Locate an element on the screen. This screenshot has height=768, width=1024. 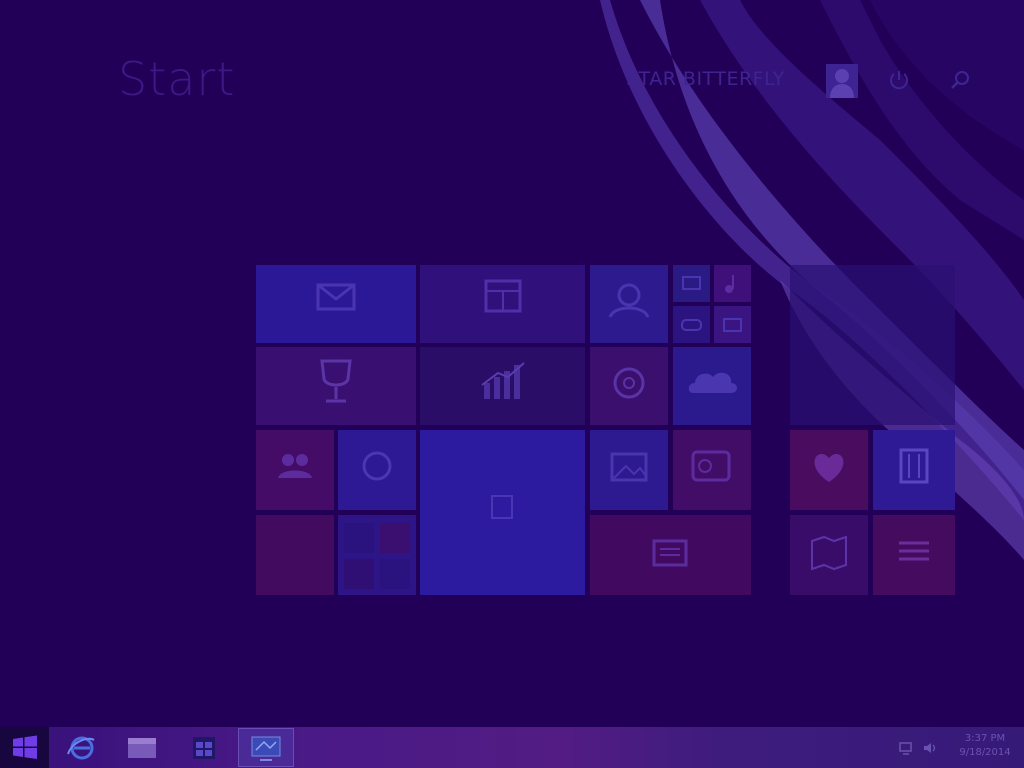
small-apps-icon is located at coordinates (377, 556).